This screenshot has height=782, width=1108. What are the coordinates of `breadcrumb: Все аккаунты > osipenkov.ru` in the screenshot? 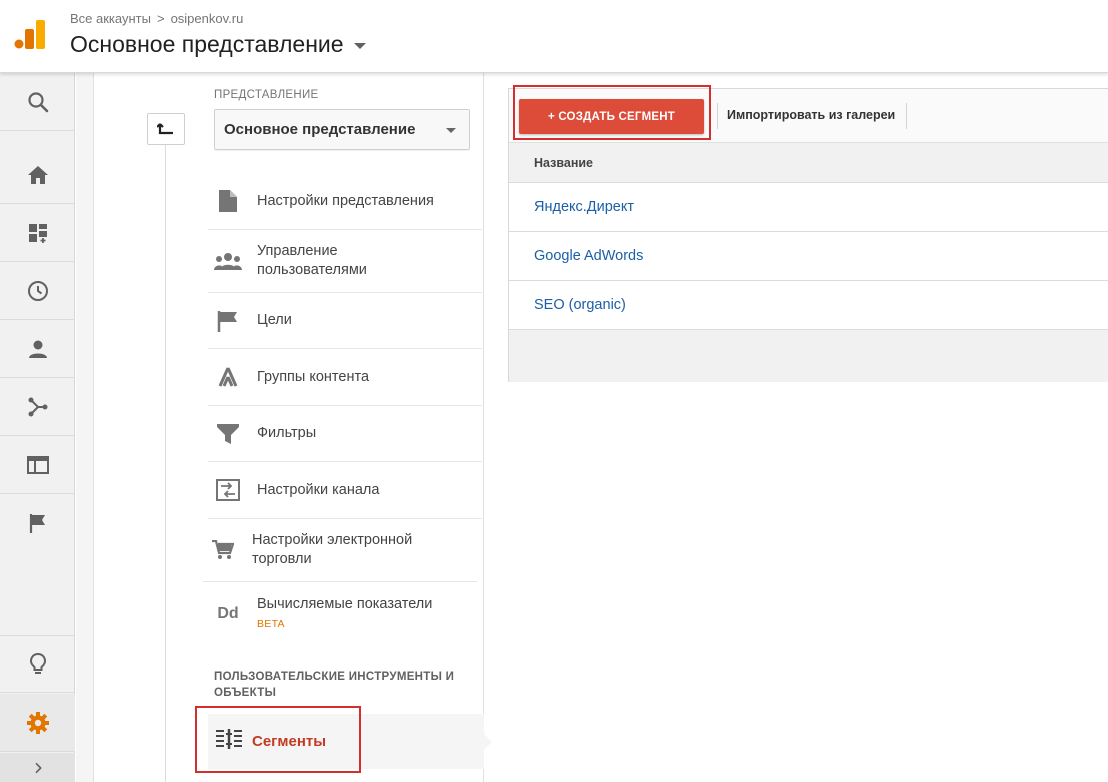 It's located at (156, 18).